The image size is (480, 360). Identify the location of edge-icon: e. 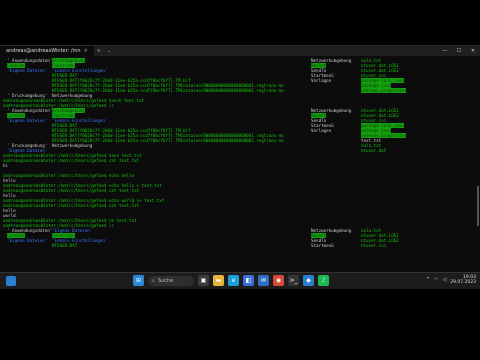
(233, 280).